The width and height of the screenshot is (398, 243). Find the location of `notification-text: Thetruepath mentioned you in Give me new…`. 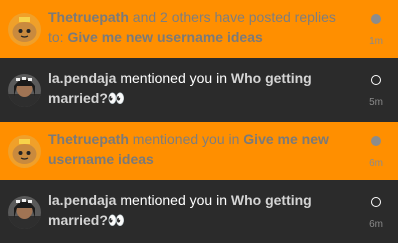

notification-text: Thetruepath mentioned you in Give me new… is located at coordinates (198, 149).